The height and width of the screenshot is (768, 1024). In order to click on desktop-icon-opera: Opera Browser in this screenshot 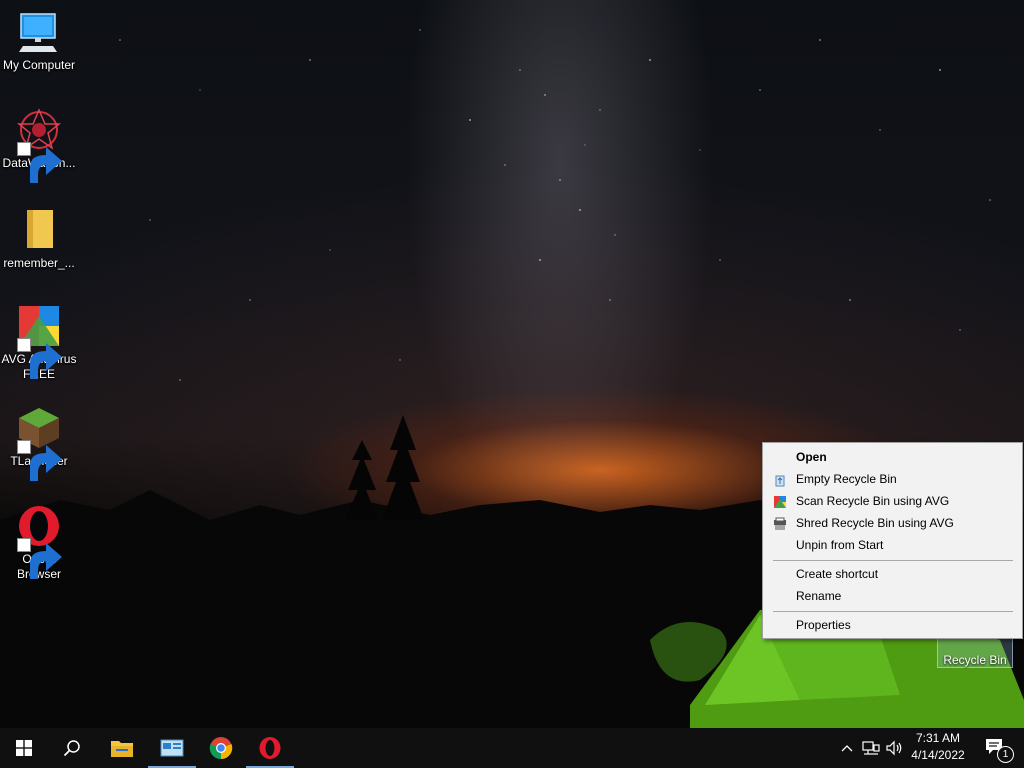, I will do `click(39, 542)`.